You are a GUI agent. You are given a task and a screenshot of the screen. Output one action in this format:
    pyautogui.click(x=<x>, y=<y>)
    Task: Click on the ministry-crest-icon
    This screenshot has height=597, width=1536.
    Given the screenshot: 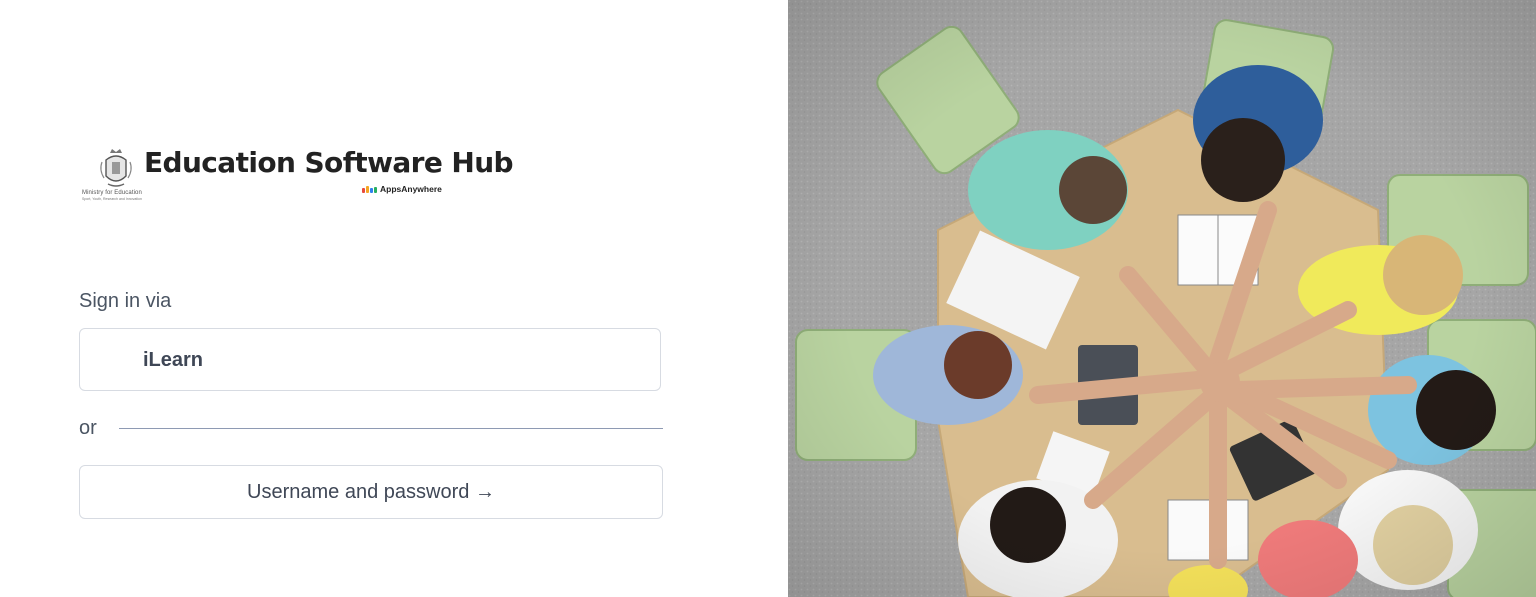 What is the action you would take?
    pyautogui.click(x=116, y=168)
    